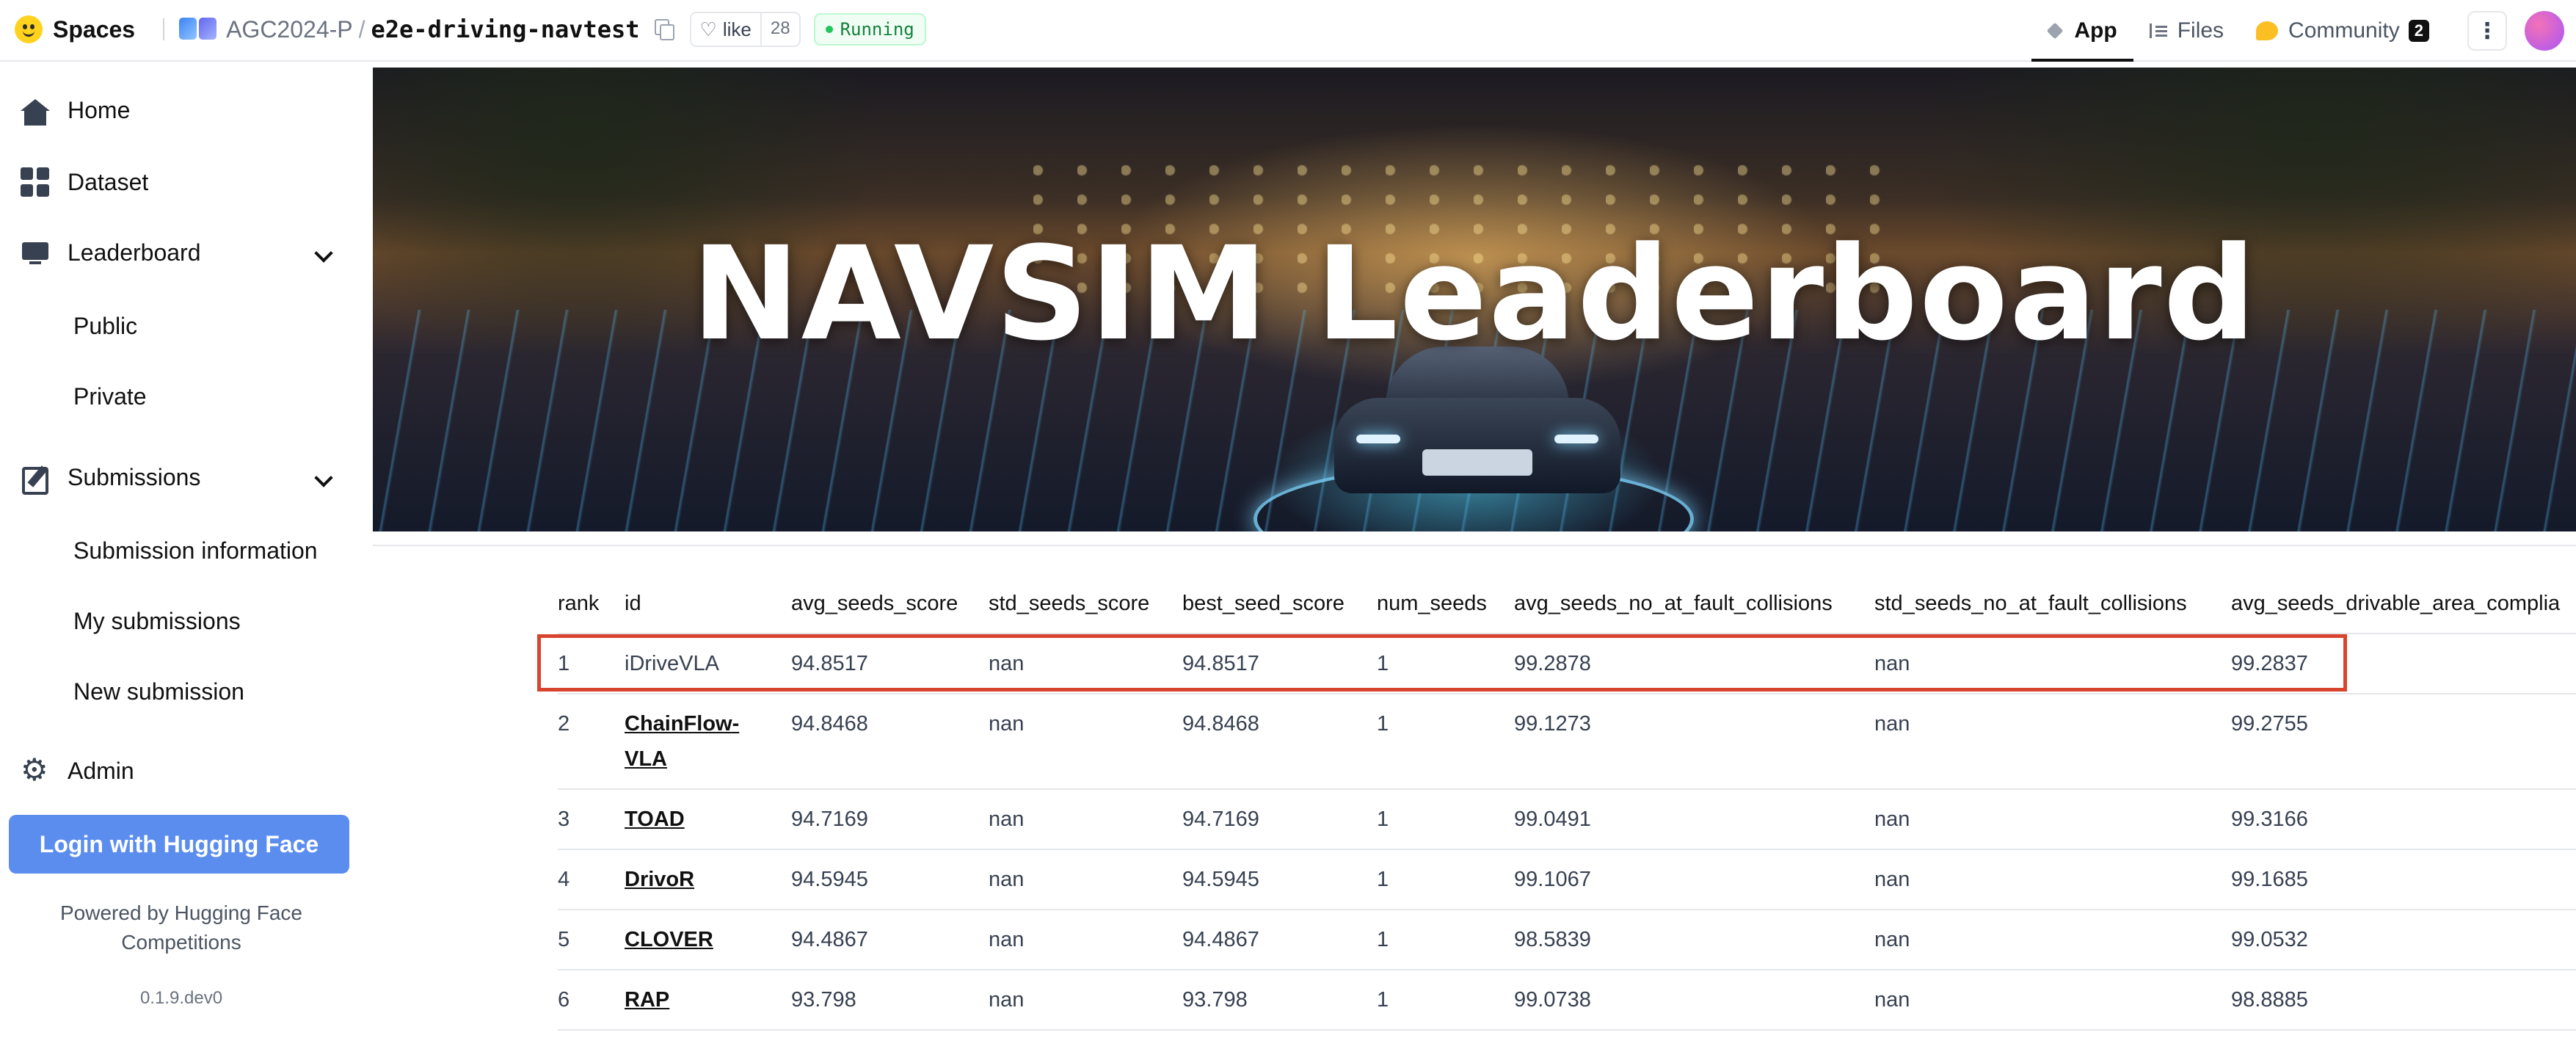  I want to click on powered-by-text: Powered by Hugging Face Competitions, so click(181, 928).